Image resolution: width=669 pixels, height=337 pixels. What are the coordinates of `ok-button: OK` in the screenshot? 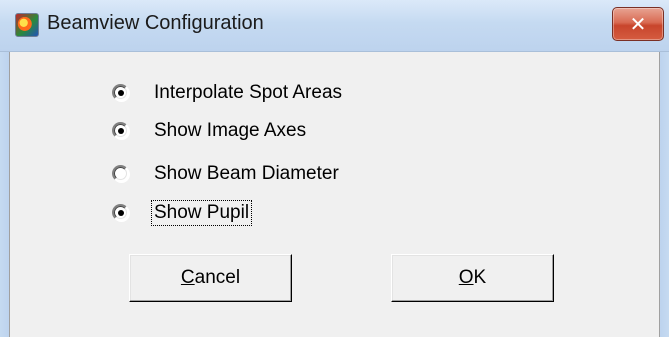 It's located at (472, 278).